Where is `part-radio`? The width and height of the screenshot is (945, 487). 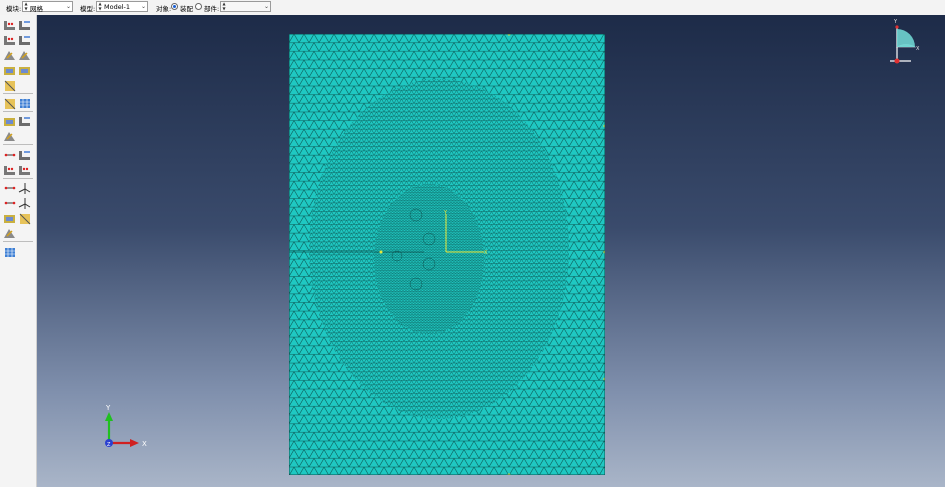
part-radio is located at coordinates (198, 6).